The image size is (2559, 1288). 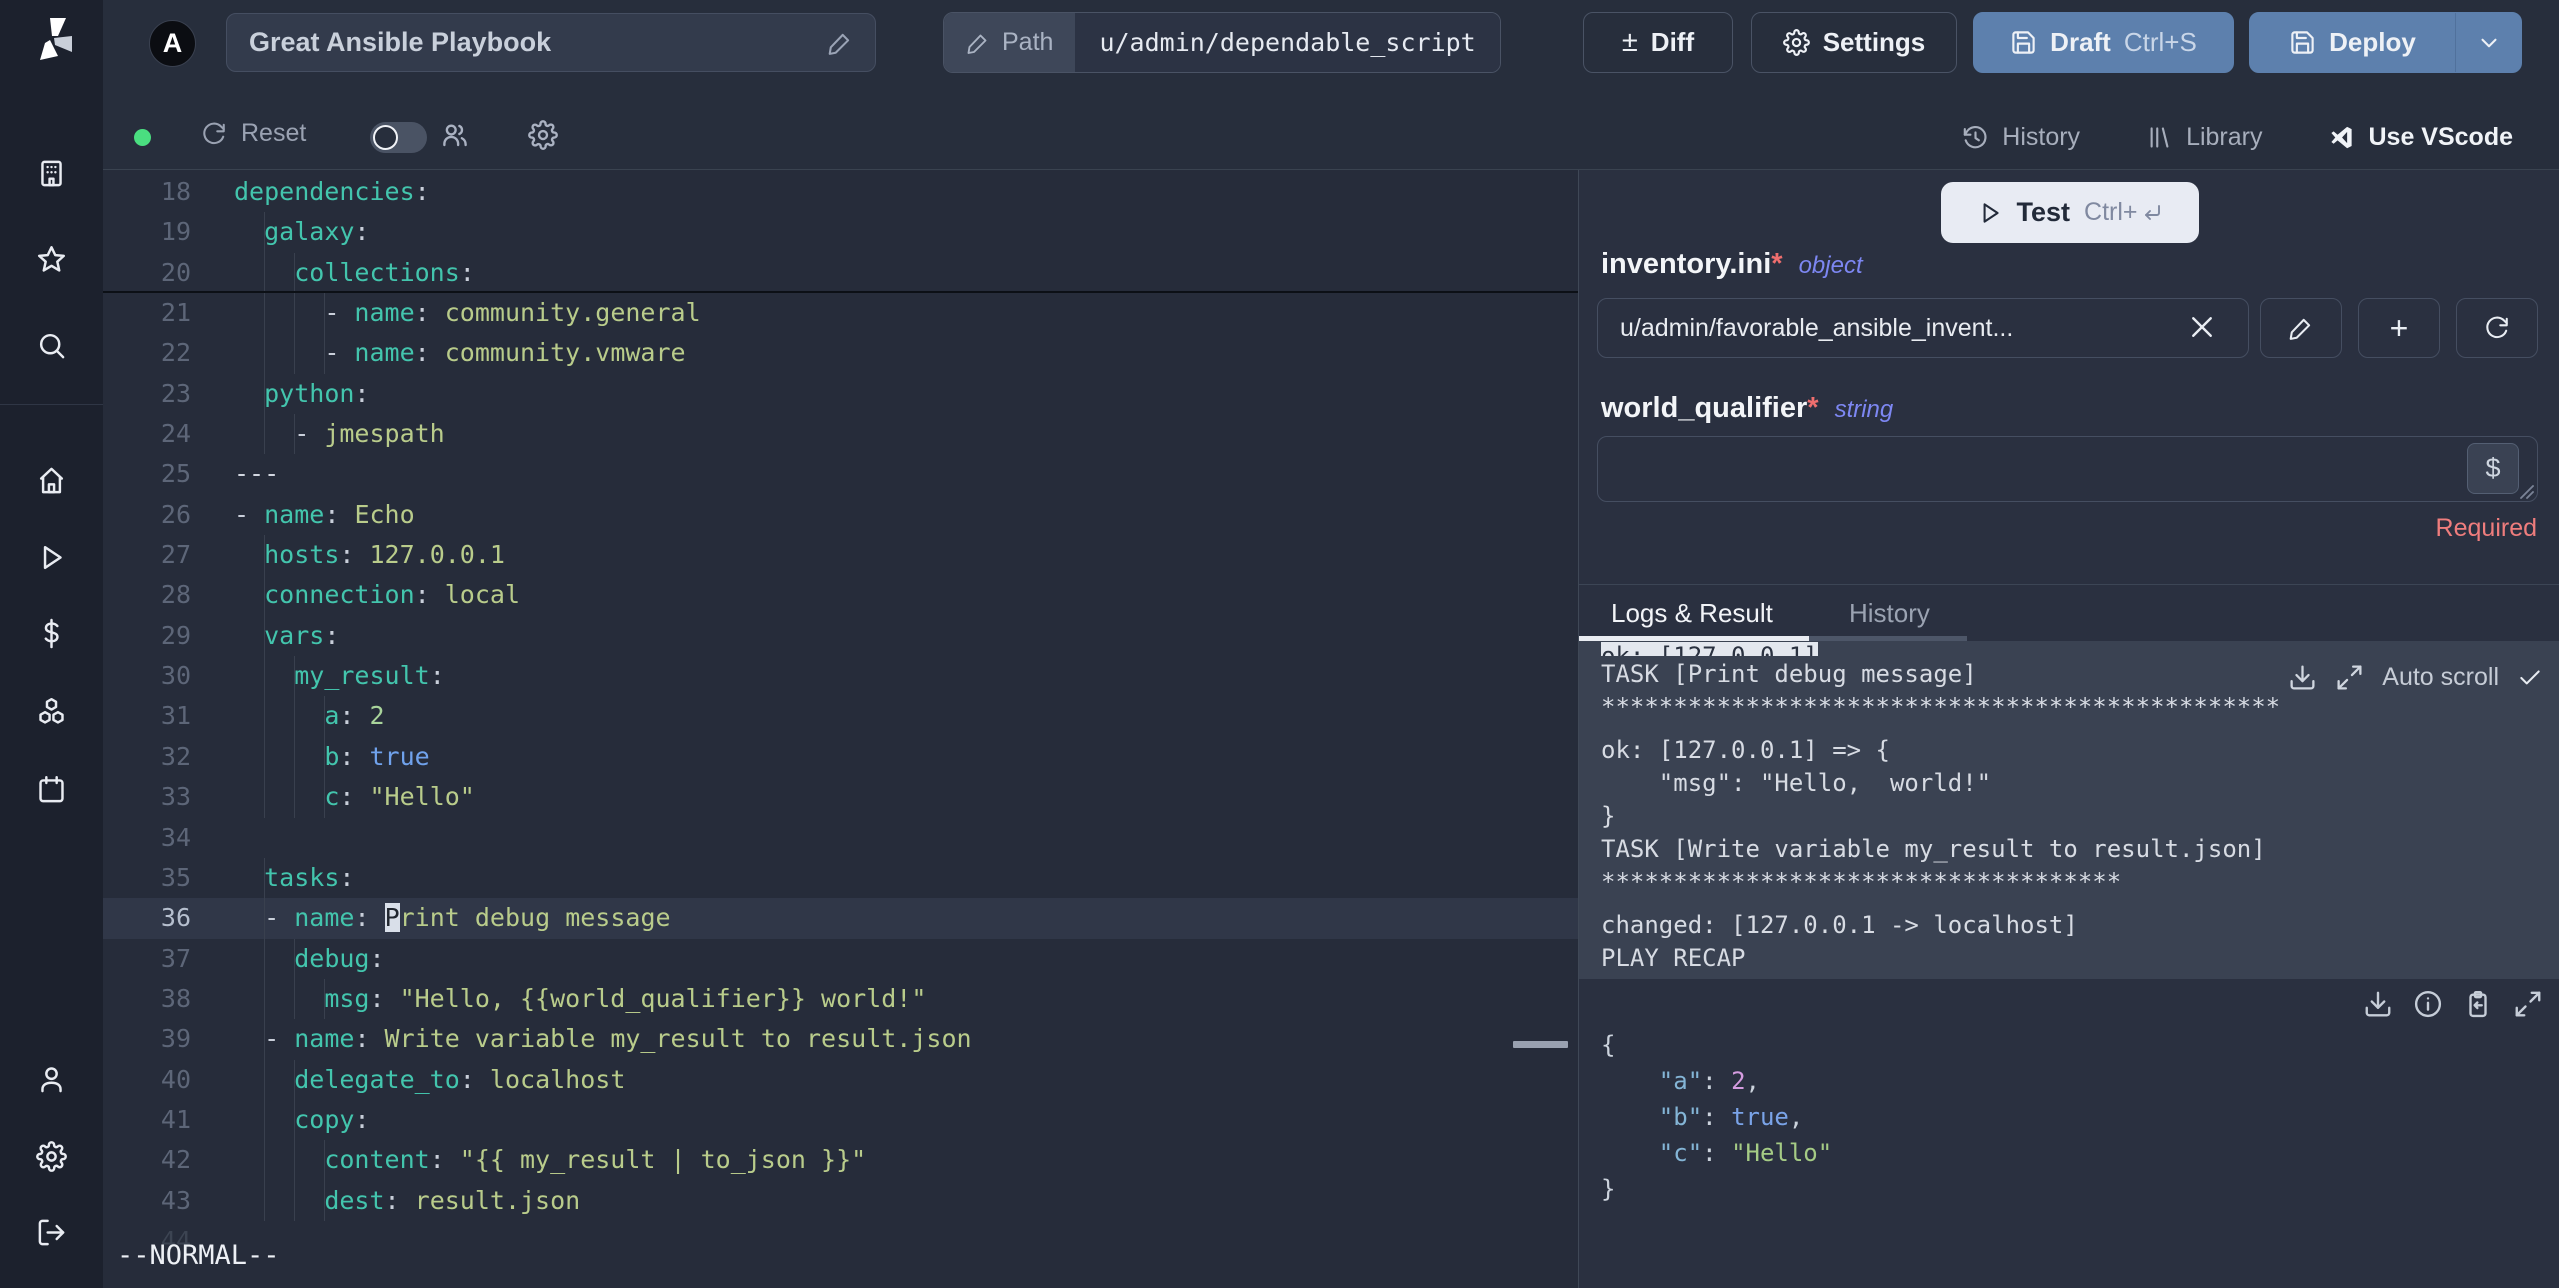 I want to click on code-line-21: 21 - name: community.general, so click(x=840, y=313).